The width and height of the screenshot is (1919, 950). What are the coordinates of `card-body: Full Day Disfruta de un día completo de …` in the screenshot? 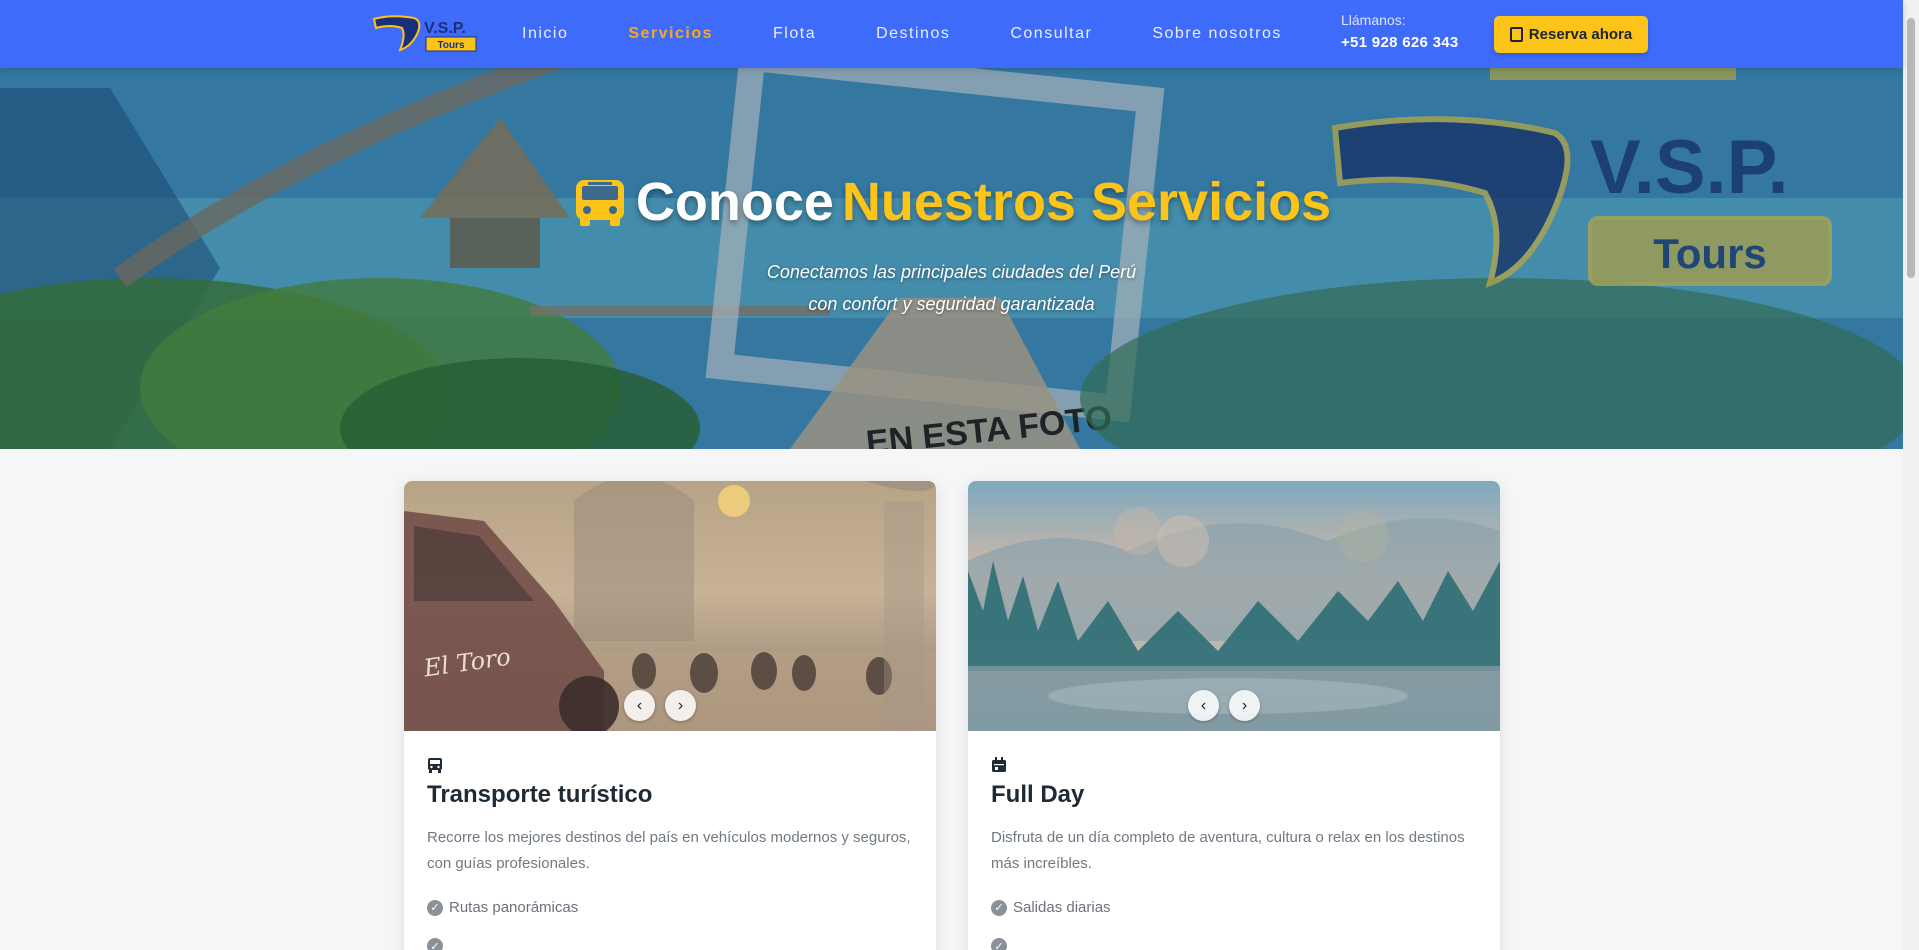 It's located at (1234, 840).